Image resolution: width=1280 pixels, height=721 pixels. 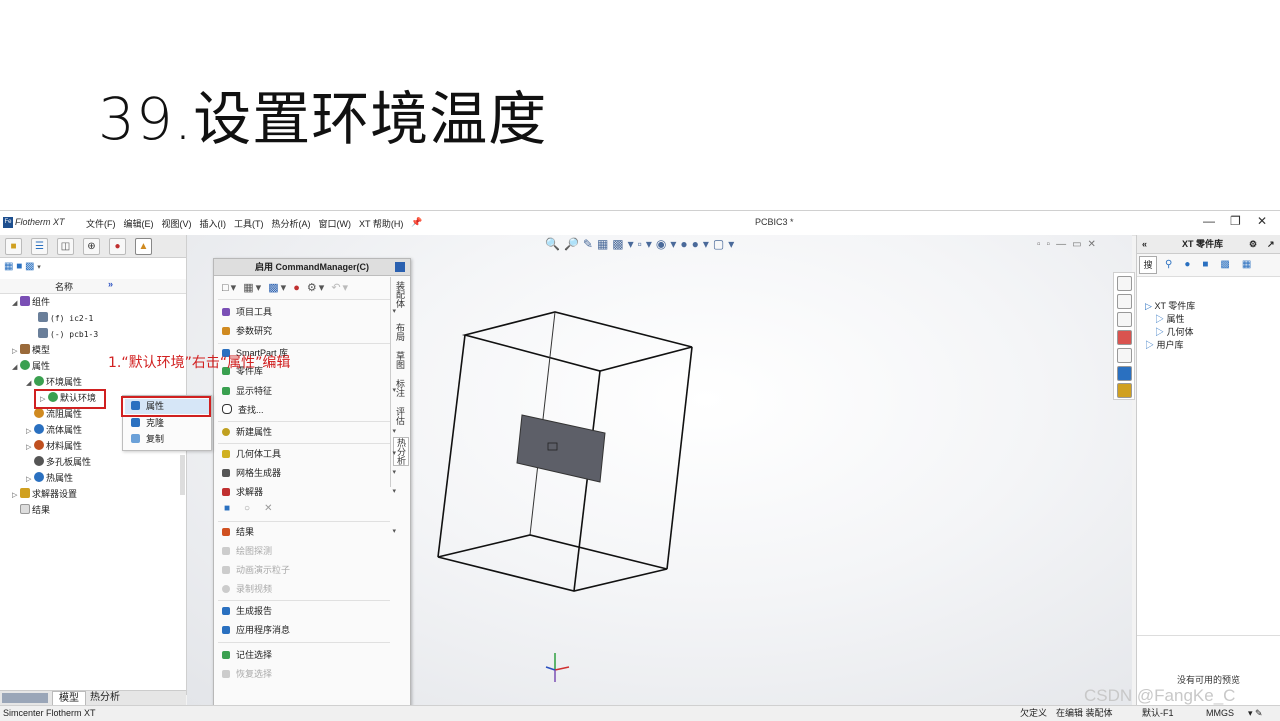 What do you see at coordinates (306, 611) in the screenshot?
I see `cm-generate-report: 生成报告` at bounding box center [306, 611].